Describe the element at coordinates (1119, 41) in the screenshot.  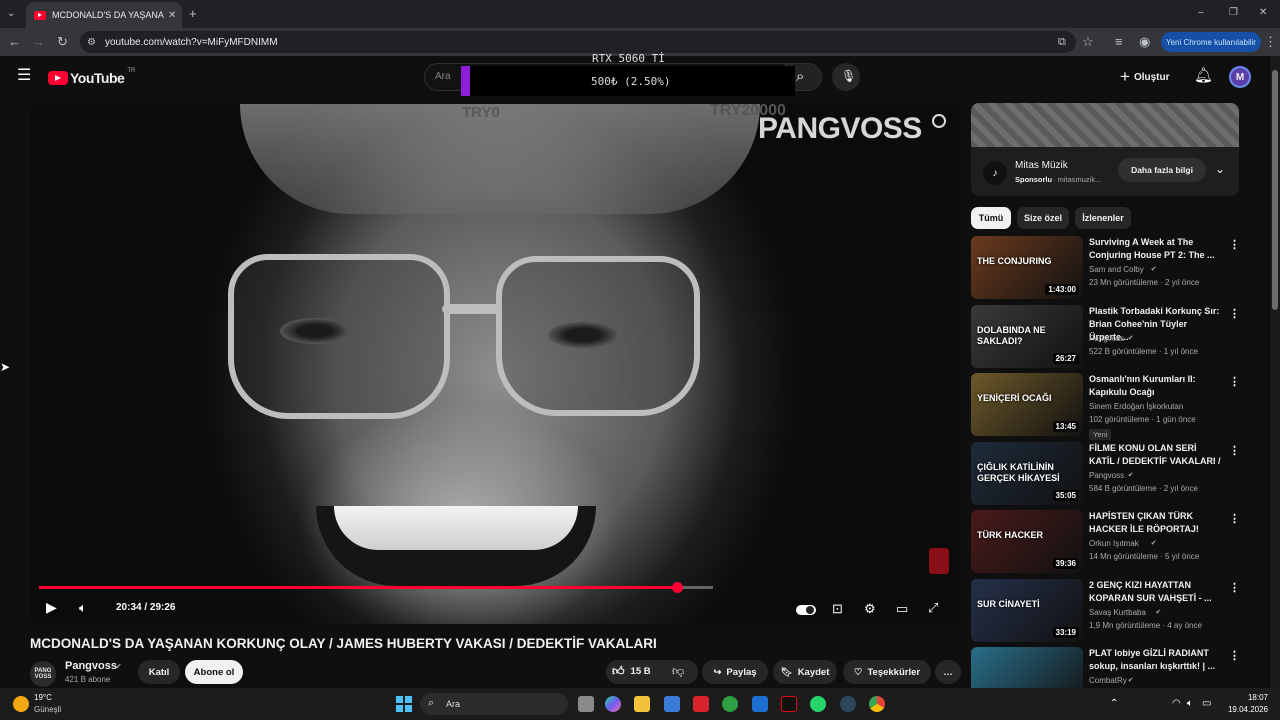
I see `media-icon: ≡` at that location.